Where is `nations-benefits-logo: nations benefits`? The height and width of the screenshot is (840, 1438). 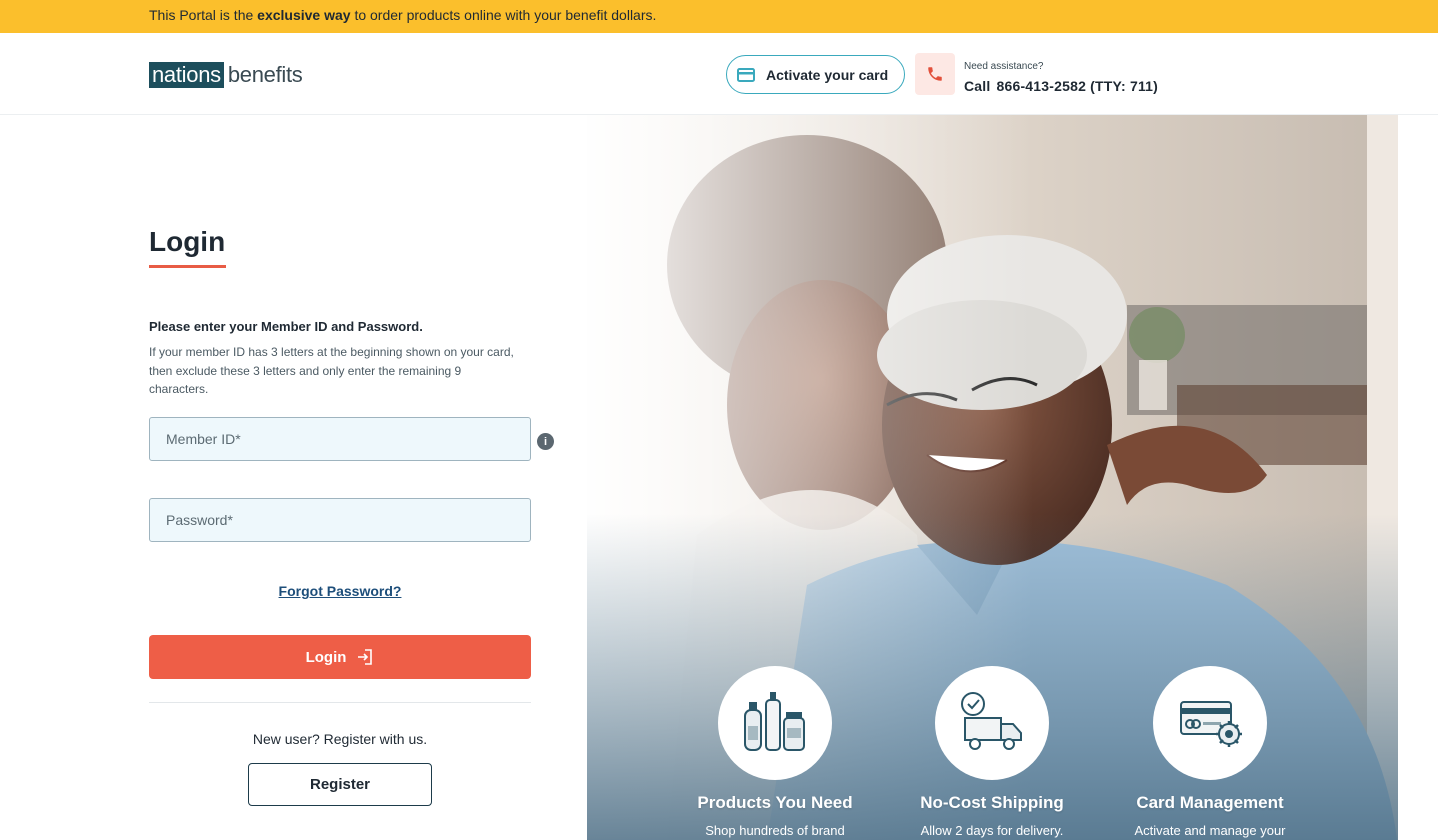 nations-benefits-logo: nations benefits is located at coordinates (226, 75).